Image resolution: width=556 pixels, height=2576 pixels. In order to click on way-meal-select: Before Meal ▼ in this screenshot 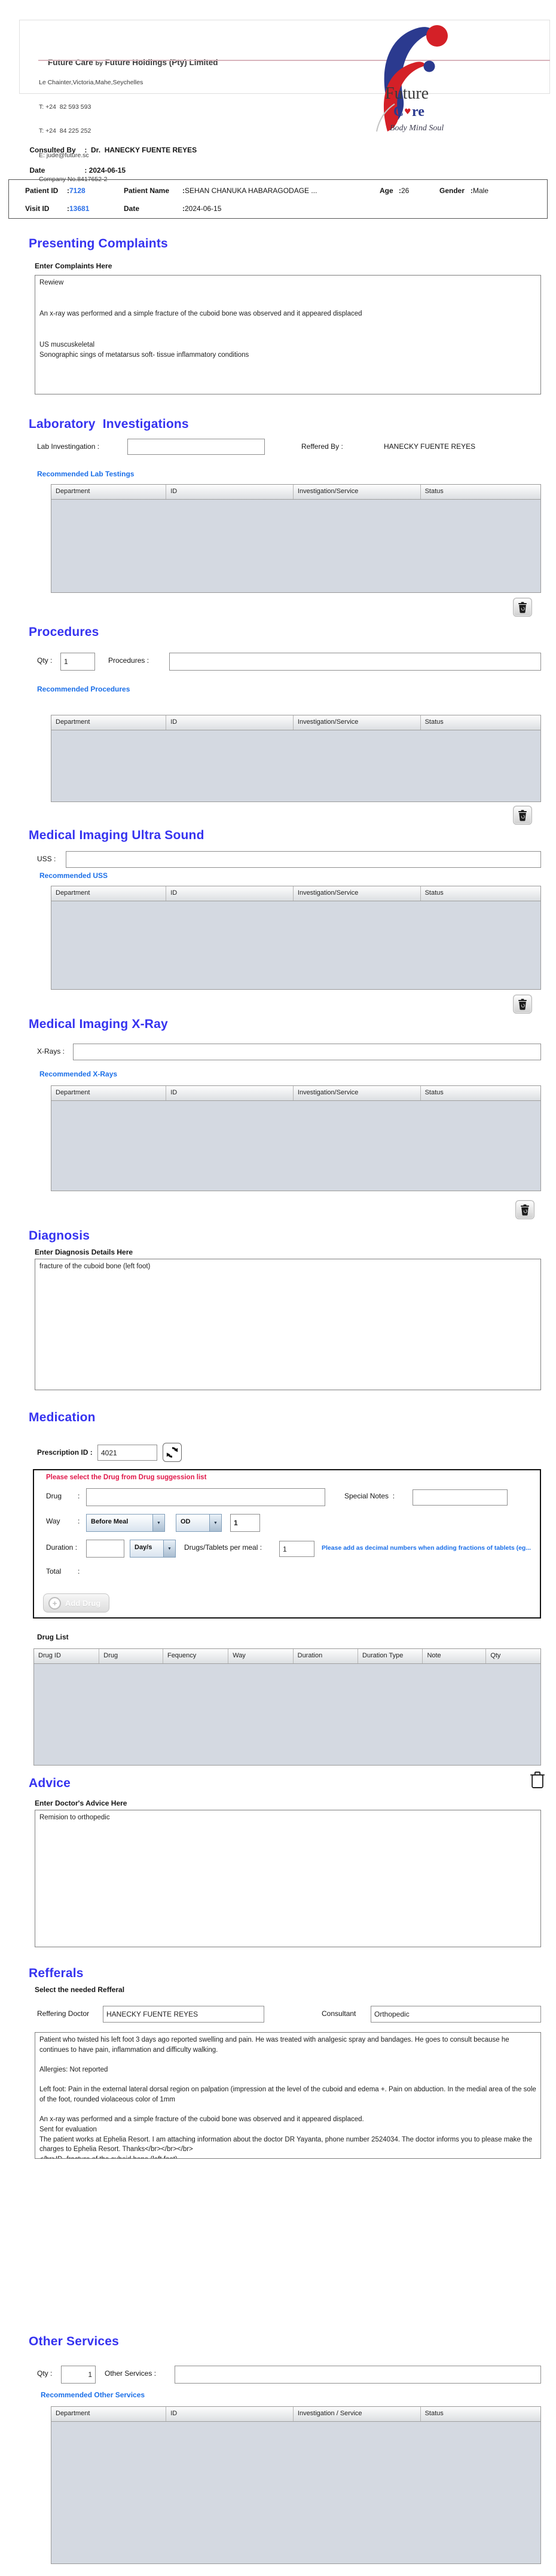, I will do `click(126, 1523)`.